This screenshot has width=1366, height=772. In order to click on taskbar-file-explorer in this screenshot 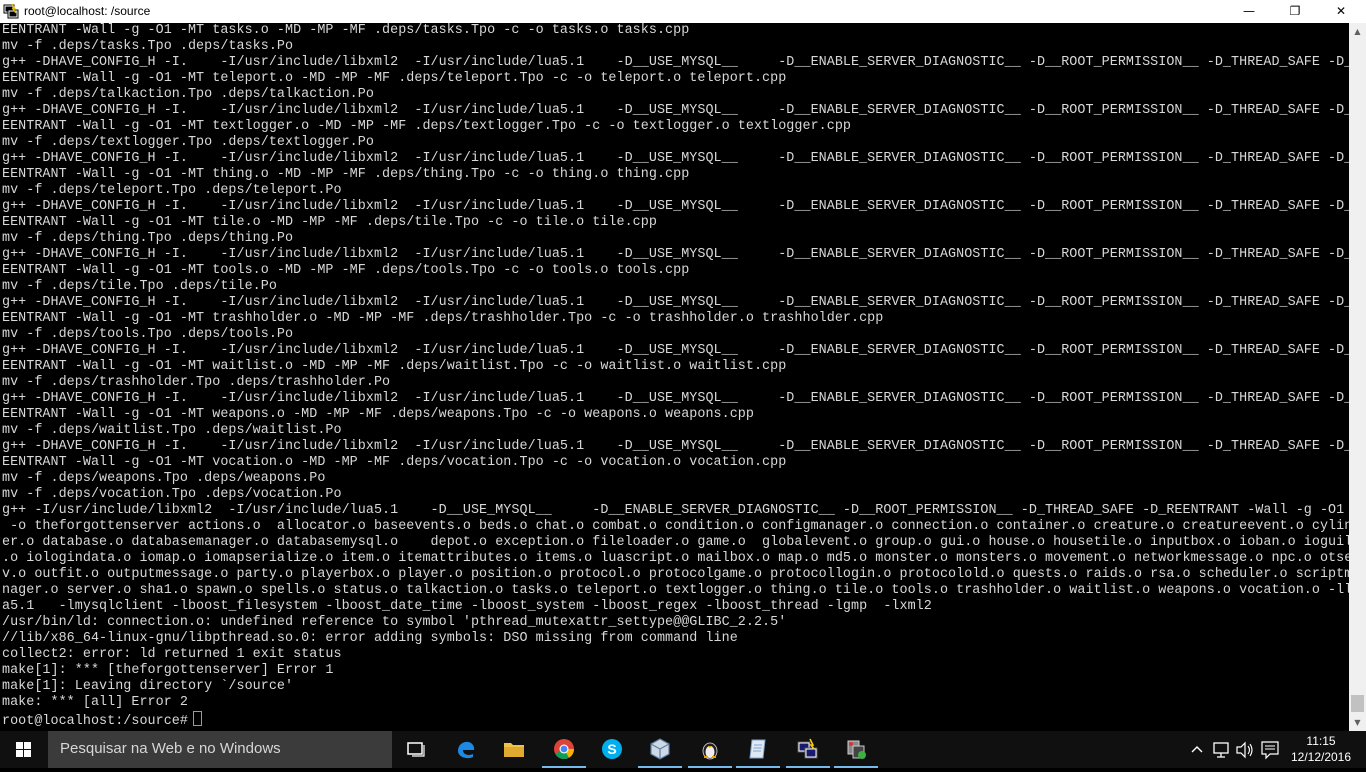, I will do `click(514, 749)`.